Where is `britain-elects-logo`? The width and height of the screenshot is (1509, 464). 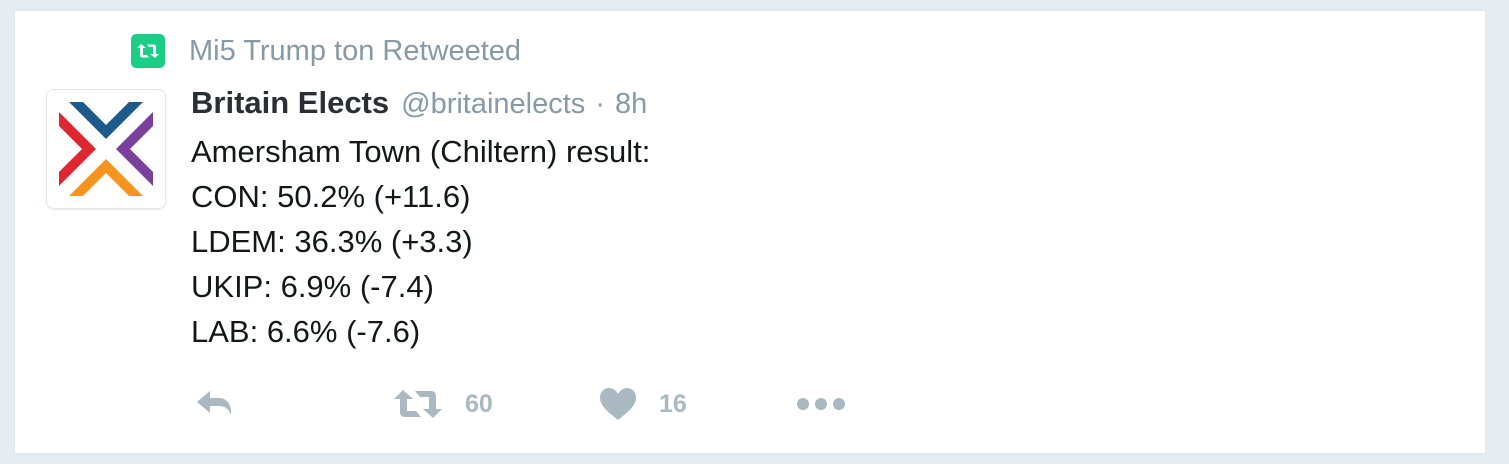
britain-elects-logo is located at coordinates (106, 149).